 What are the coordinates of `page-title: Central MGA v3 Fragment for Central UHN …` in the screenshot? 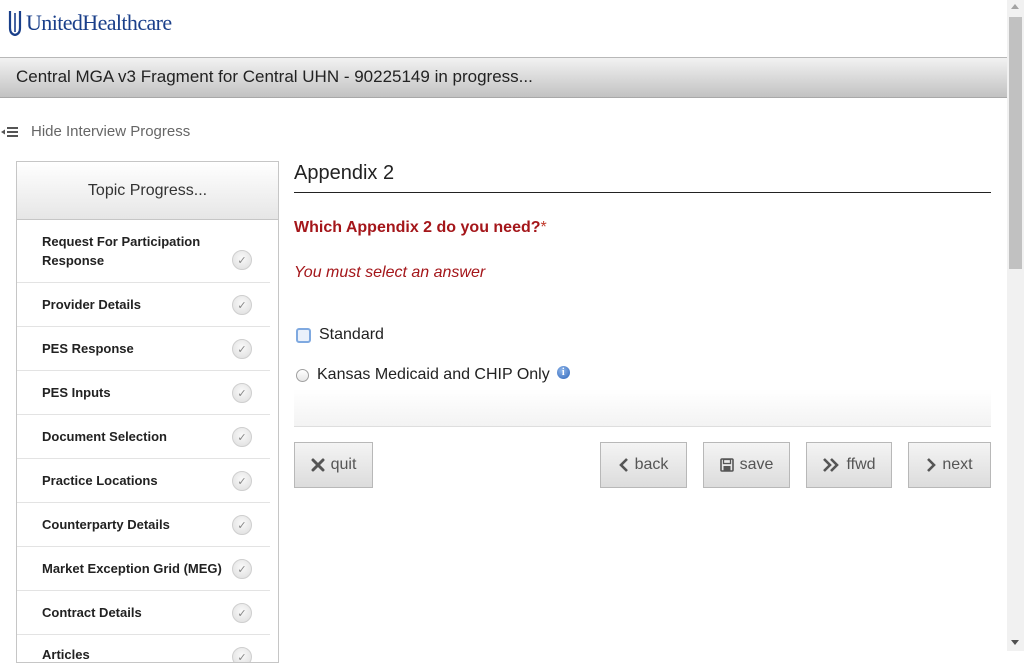 It's located at (274, 76).